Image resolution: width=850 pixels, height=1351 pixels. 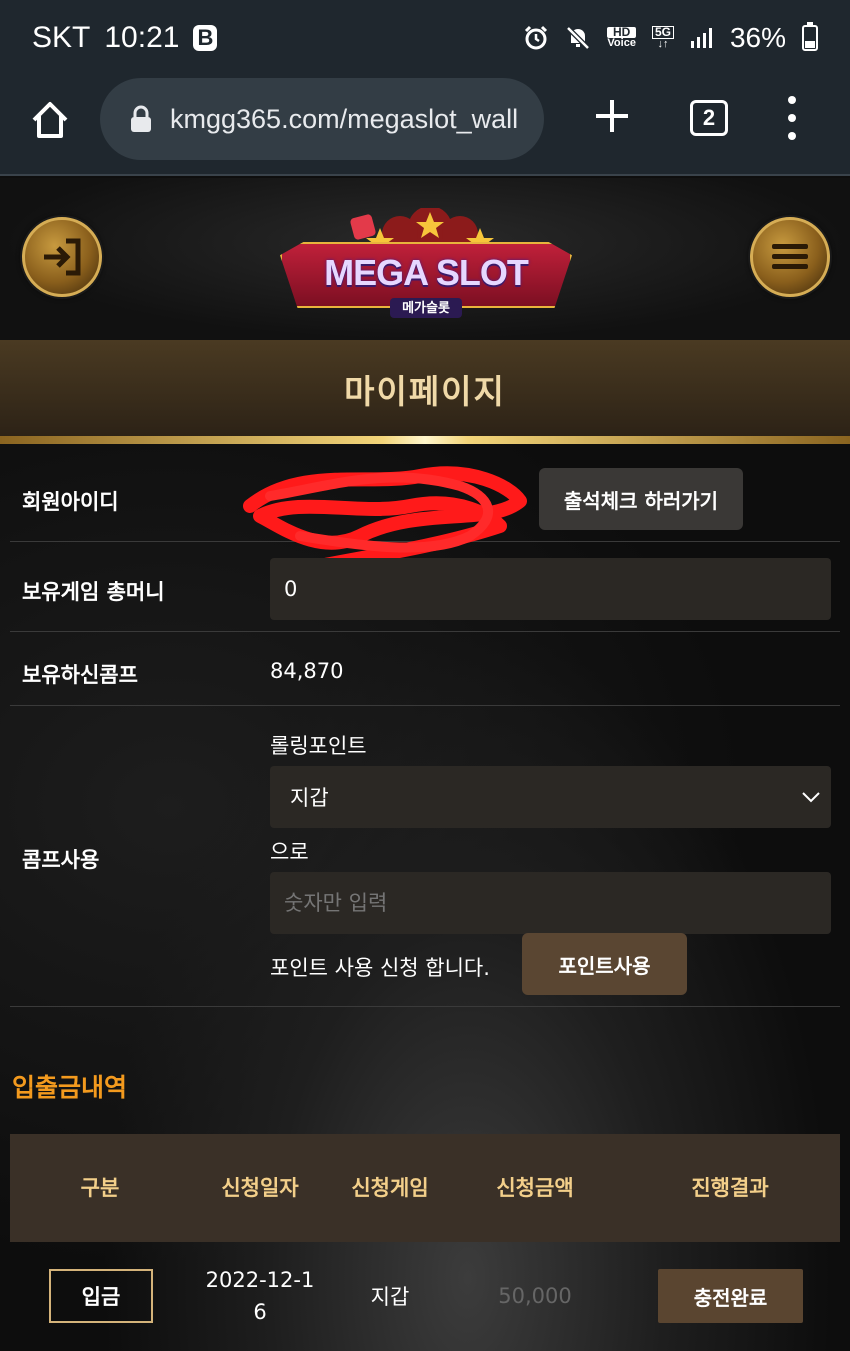 I want to click on signal-icon, so click(x=701, y=38).